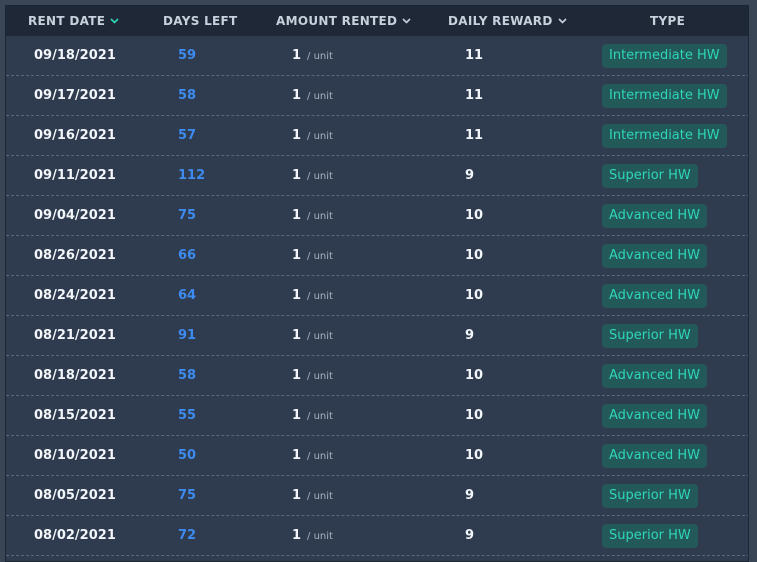 This screenshot has height=562, width=757. What do you see at coordinates (337, 21) in the screenshot?
I see `column-header-label: AMOUNT RENTED` at bounding box center [337, 21].